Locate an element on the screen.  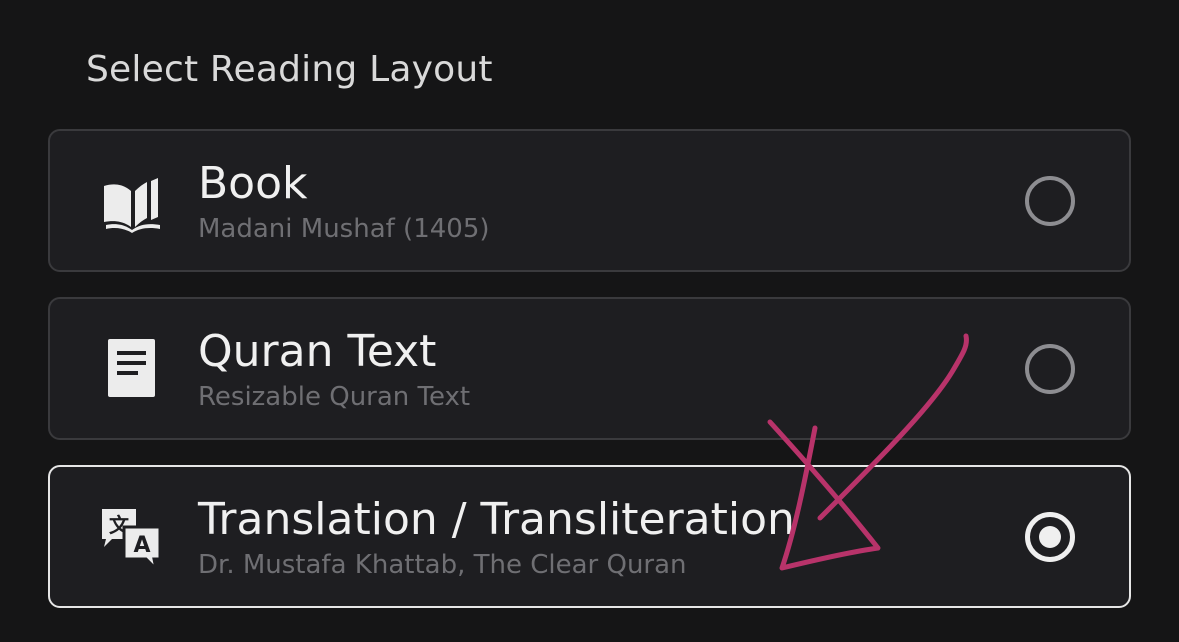
radio-button-translation is located at coordinates (1050, 536).